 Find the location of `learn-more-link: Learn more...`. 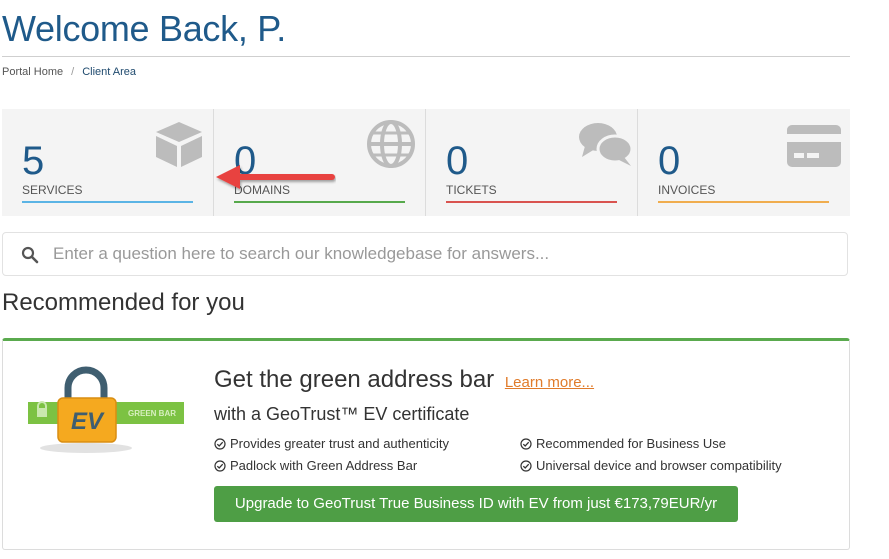

learn-more-link: Learn more... is located at coordinates (549, 382).